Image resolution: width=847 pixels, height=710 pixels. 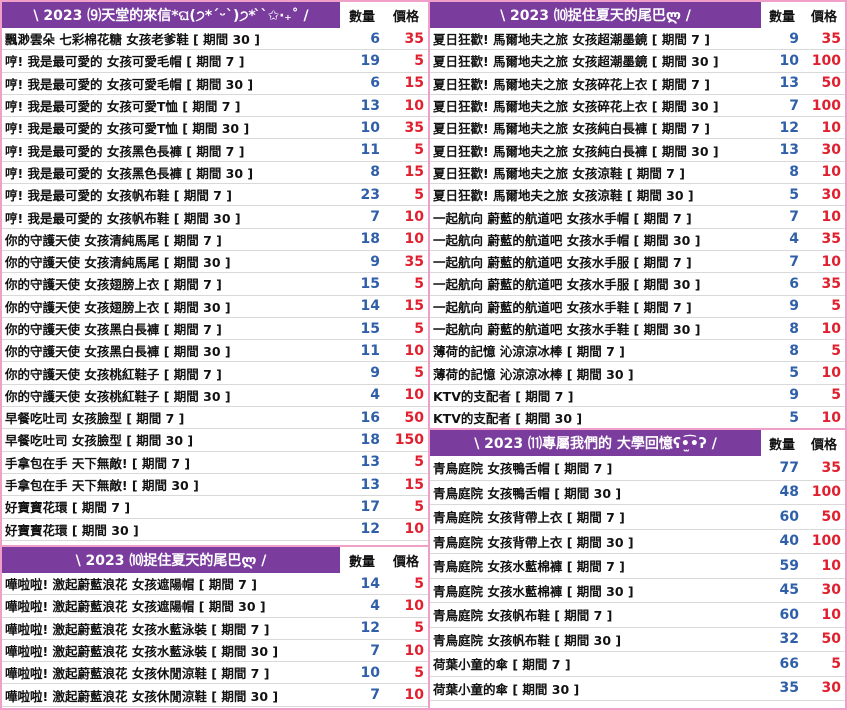 I want to click on item-name: 一起航向 蔚藍的航道吧 女孩水手帽 [ 期間 7 ], so click(x=562, y=218).